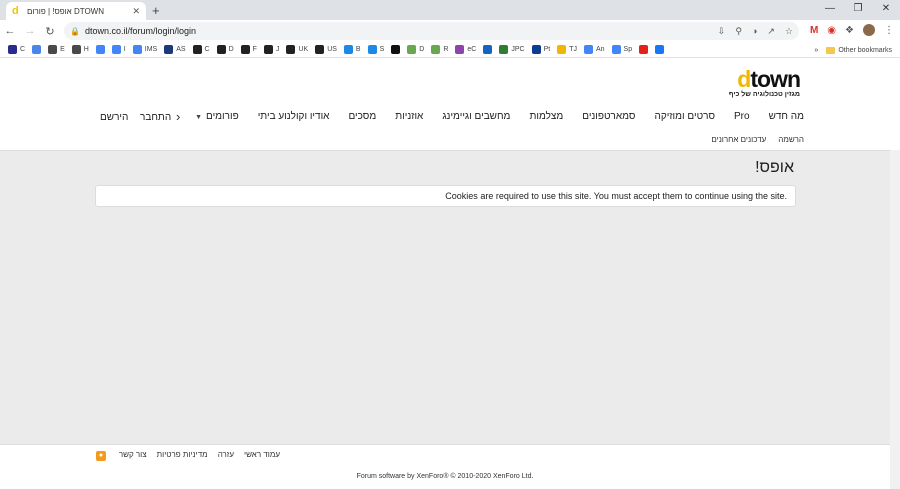  I want to click on bookmark-item: UK, so click(297, 49).